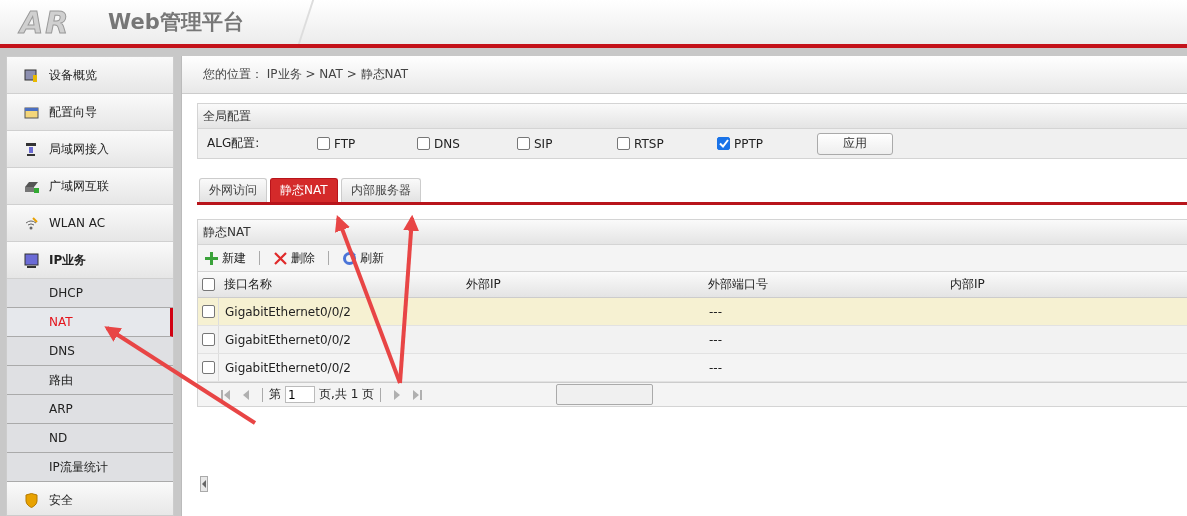 Image resolution: width=1187 pixels, height=516 pixels. Describe the element at coordinates (90, 223) in the screenshot. I see `sidebar-item: WLAN AC` at that location.